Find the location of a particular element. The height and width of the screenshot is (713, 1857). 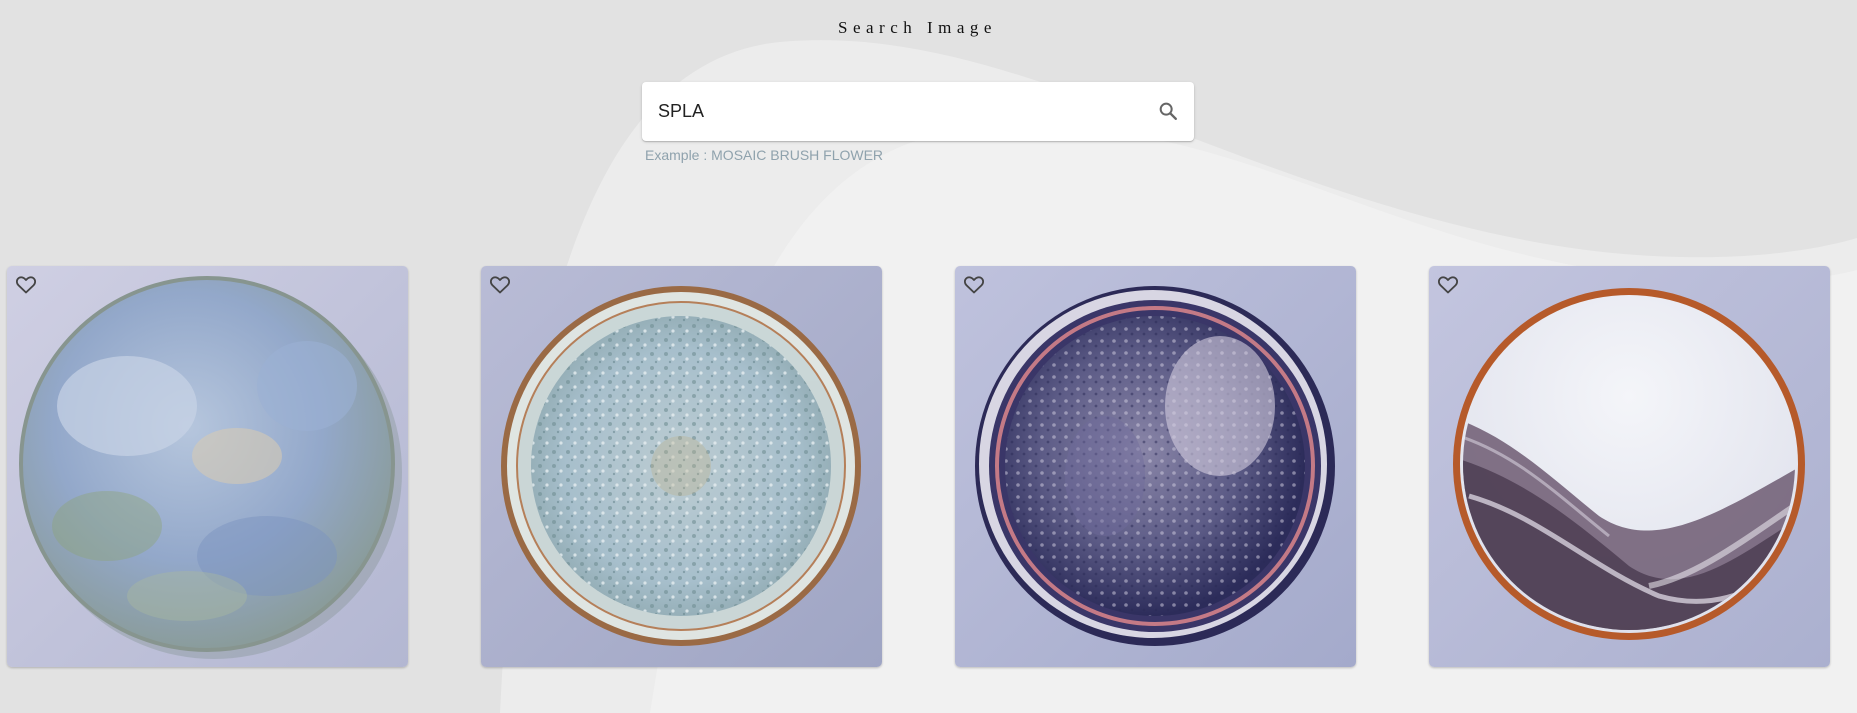

search-input is located at coordinates (893, 111).